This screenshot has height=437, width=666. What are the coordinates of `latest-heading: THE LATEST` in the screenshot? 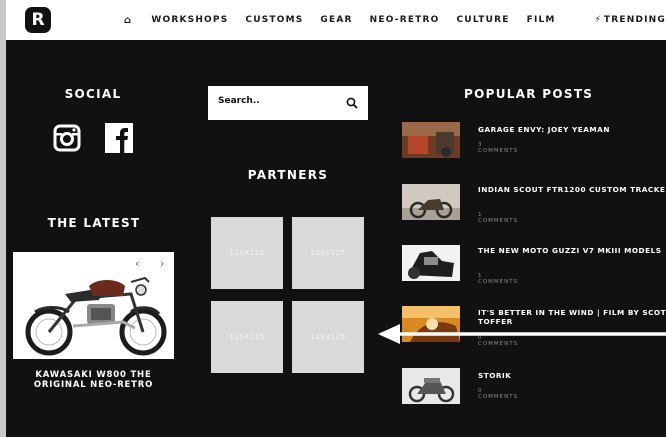 It's located at (94, 223).